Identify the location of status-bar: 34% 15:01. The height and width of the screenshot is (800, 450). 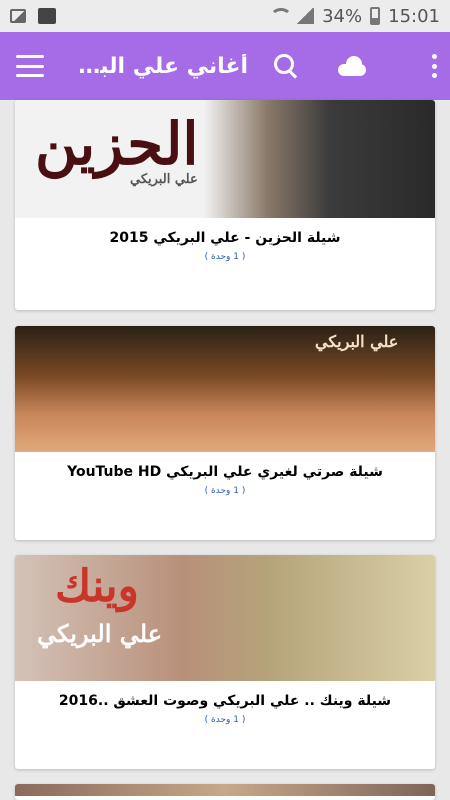
(225, 16).